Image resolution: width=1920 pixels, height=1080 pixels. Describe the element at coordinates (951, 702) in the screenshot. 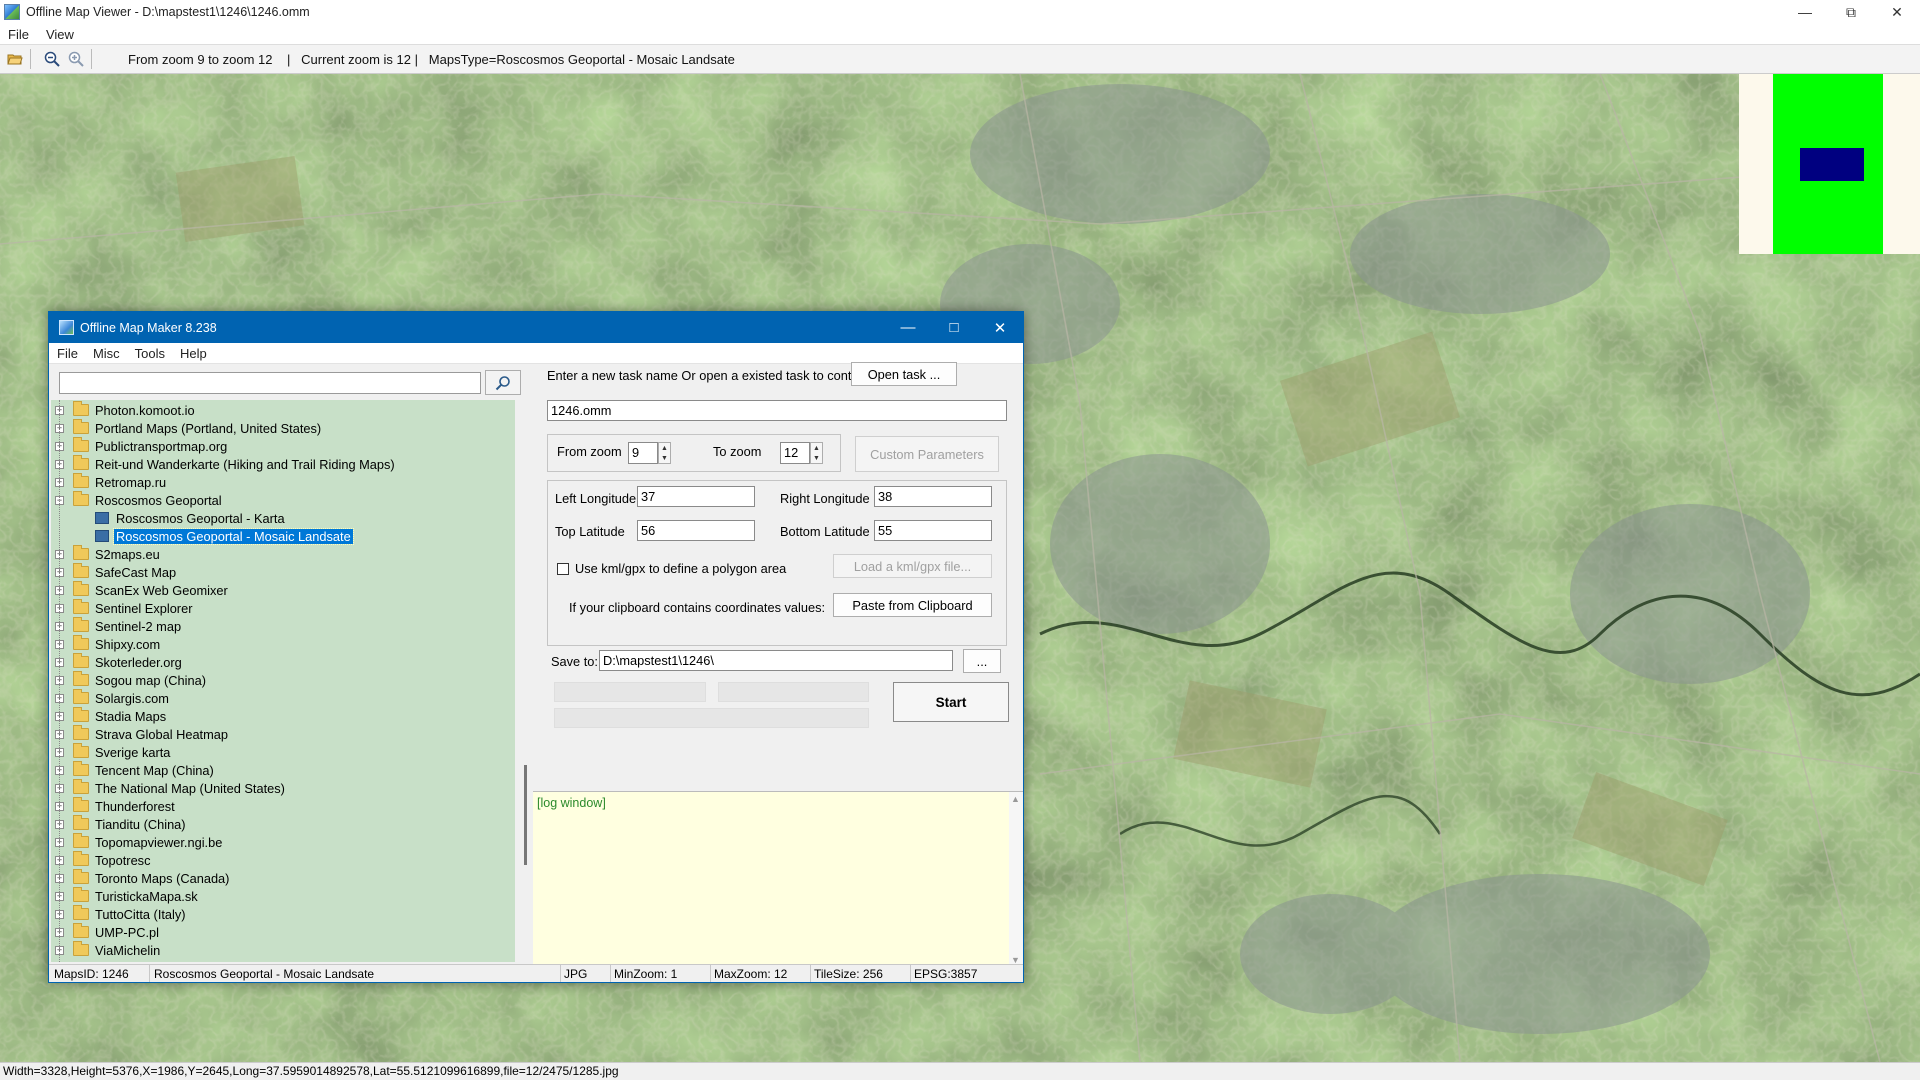

I see `start-button: Start` at that location.